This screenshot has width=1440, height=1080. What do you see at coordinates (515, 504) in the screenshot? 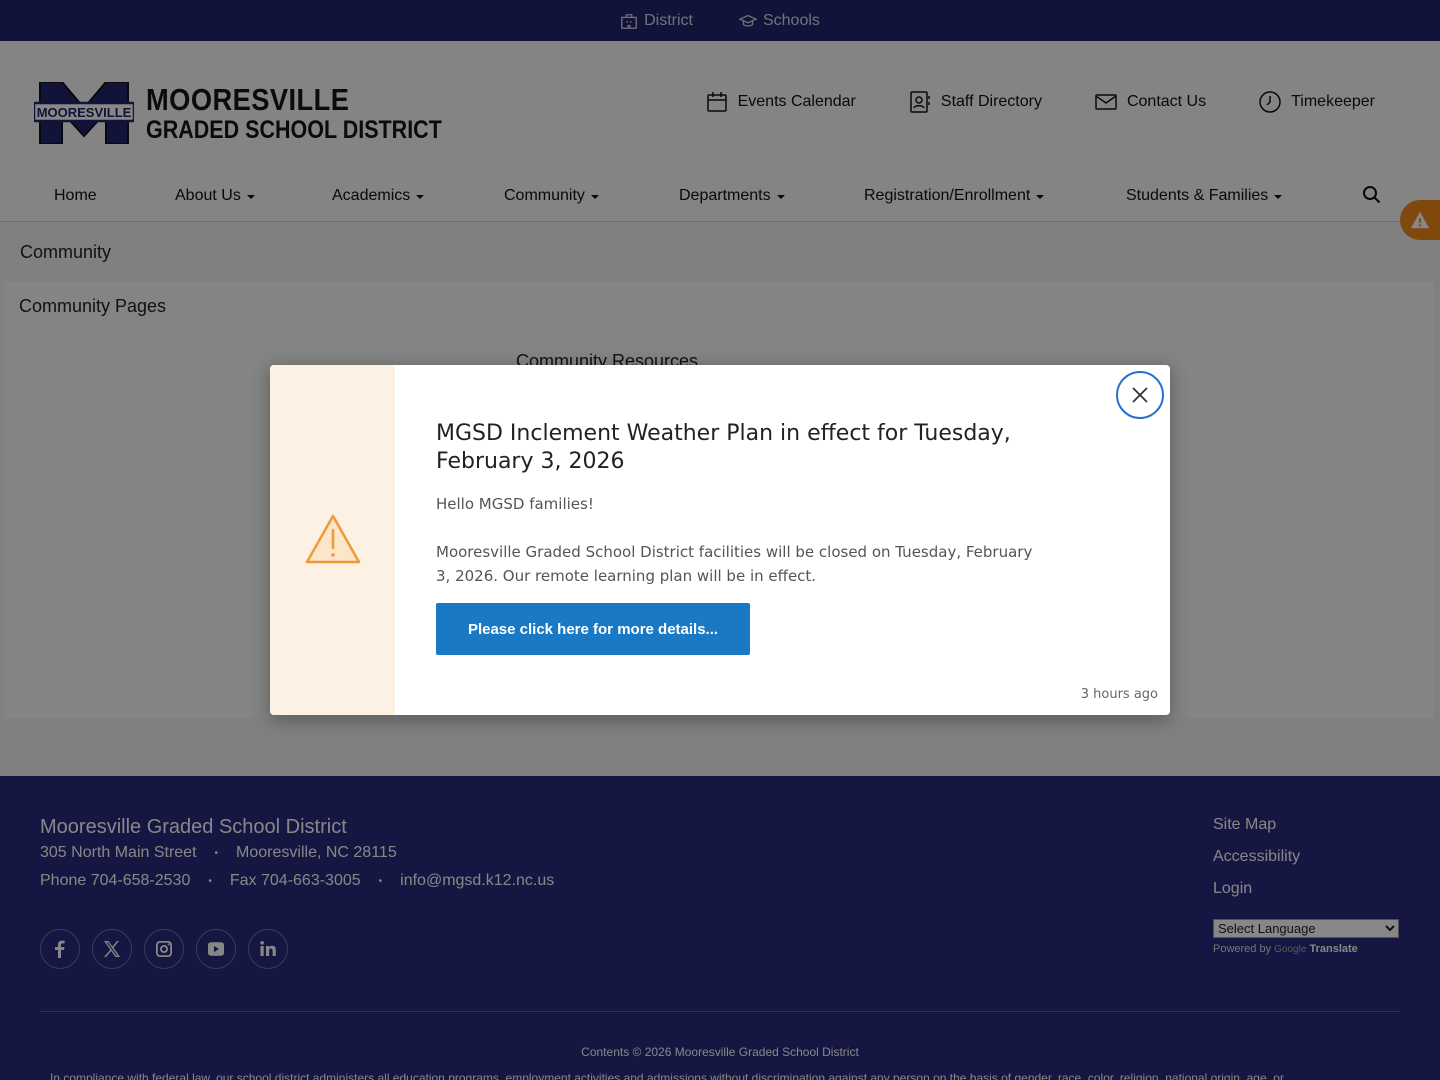
I see `modal-greeting: Hello MGSD families!` at bounding box center [515, 504].